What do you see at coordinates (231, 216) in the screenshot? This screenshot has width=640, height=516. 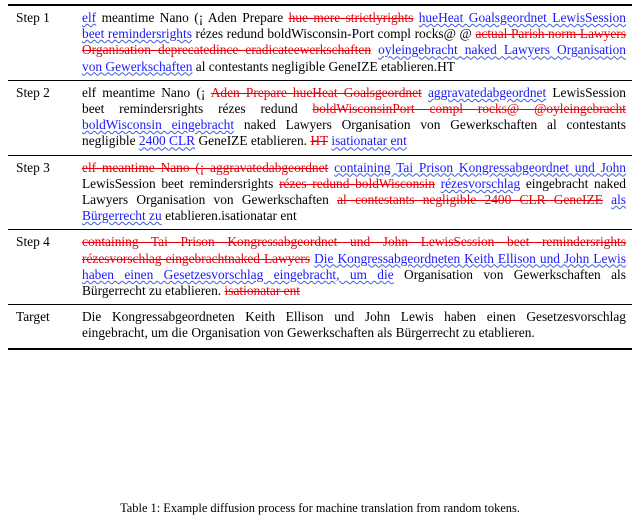 I see `diff-token-run: etablieren.isationatar ent` at bounding box center [231, 216].